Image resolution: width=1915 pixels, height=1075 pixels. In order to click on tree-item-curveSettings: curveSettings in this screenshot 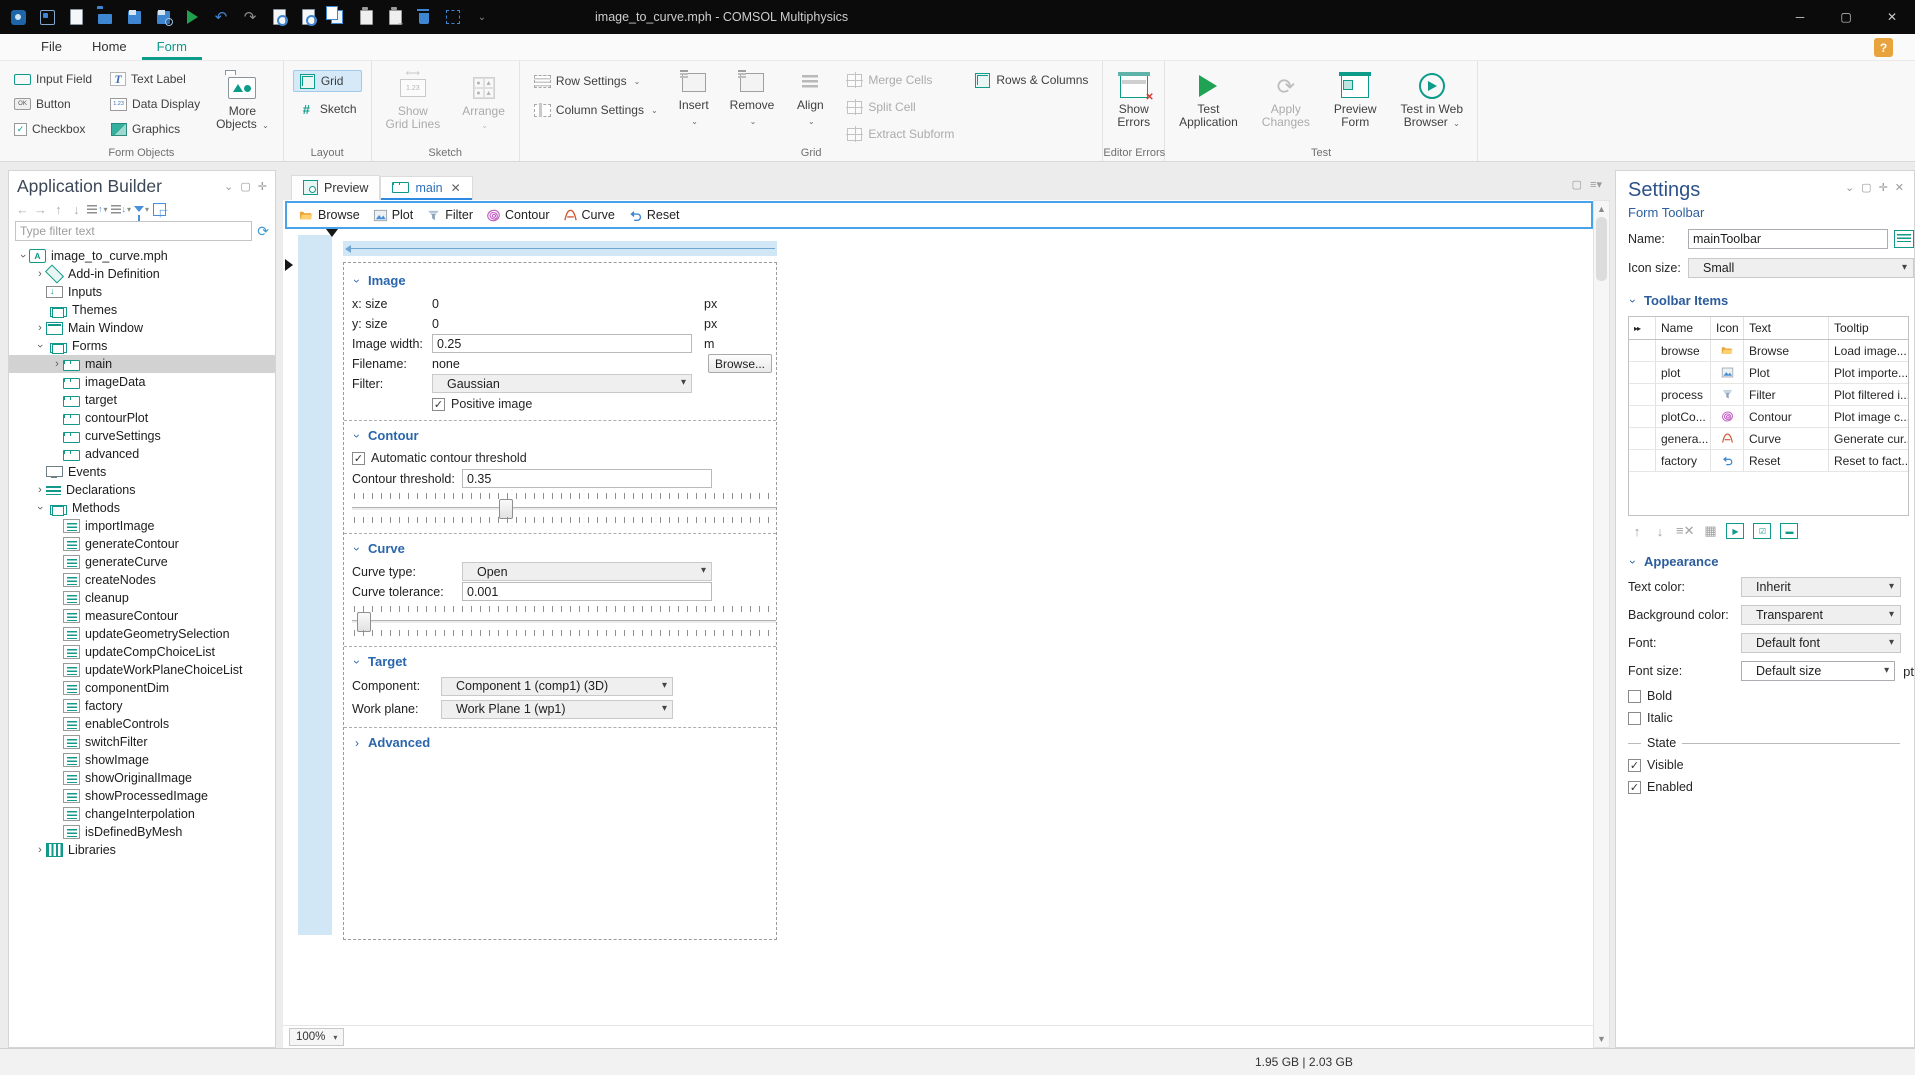, I will do `click(142, 436)`.